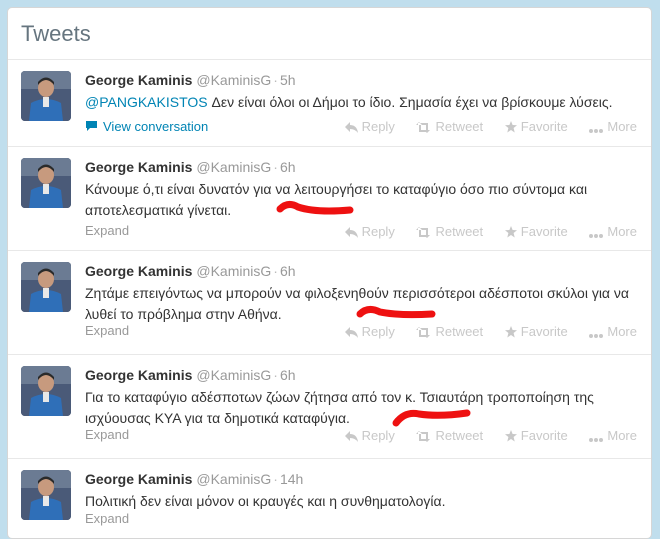 The image size is (660, 539). I want to click on view-conversation-link: View conversation, so click(146, 126).